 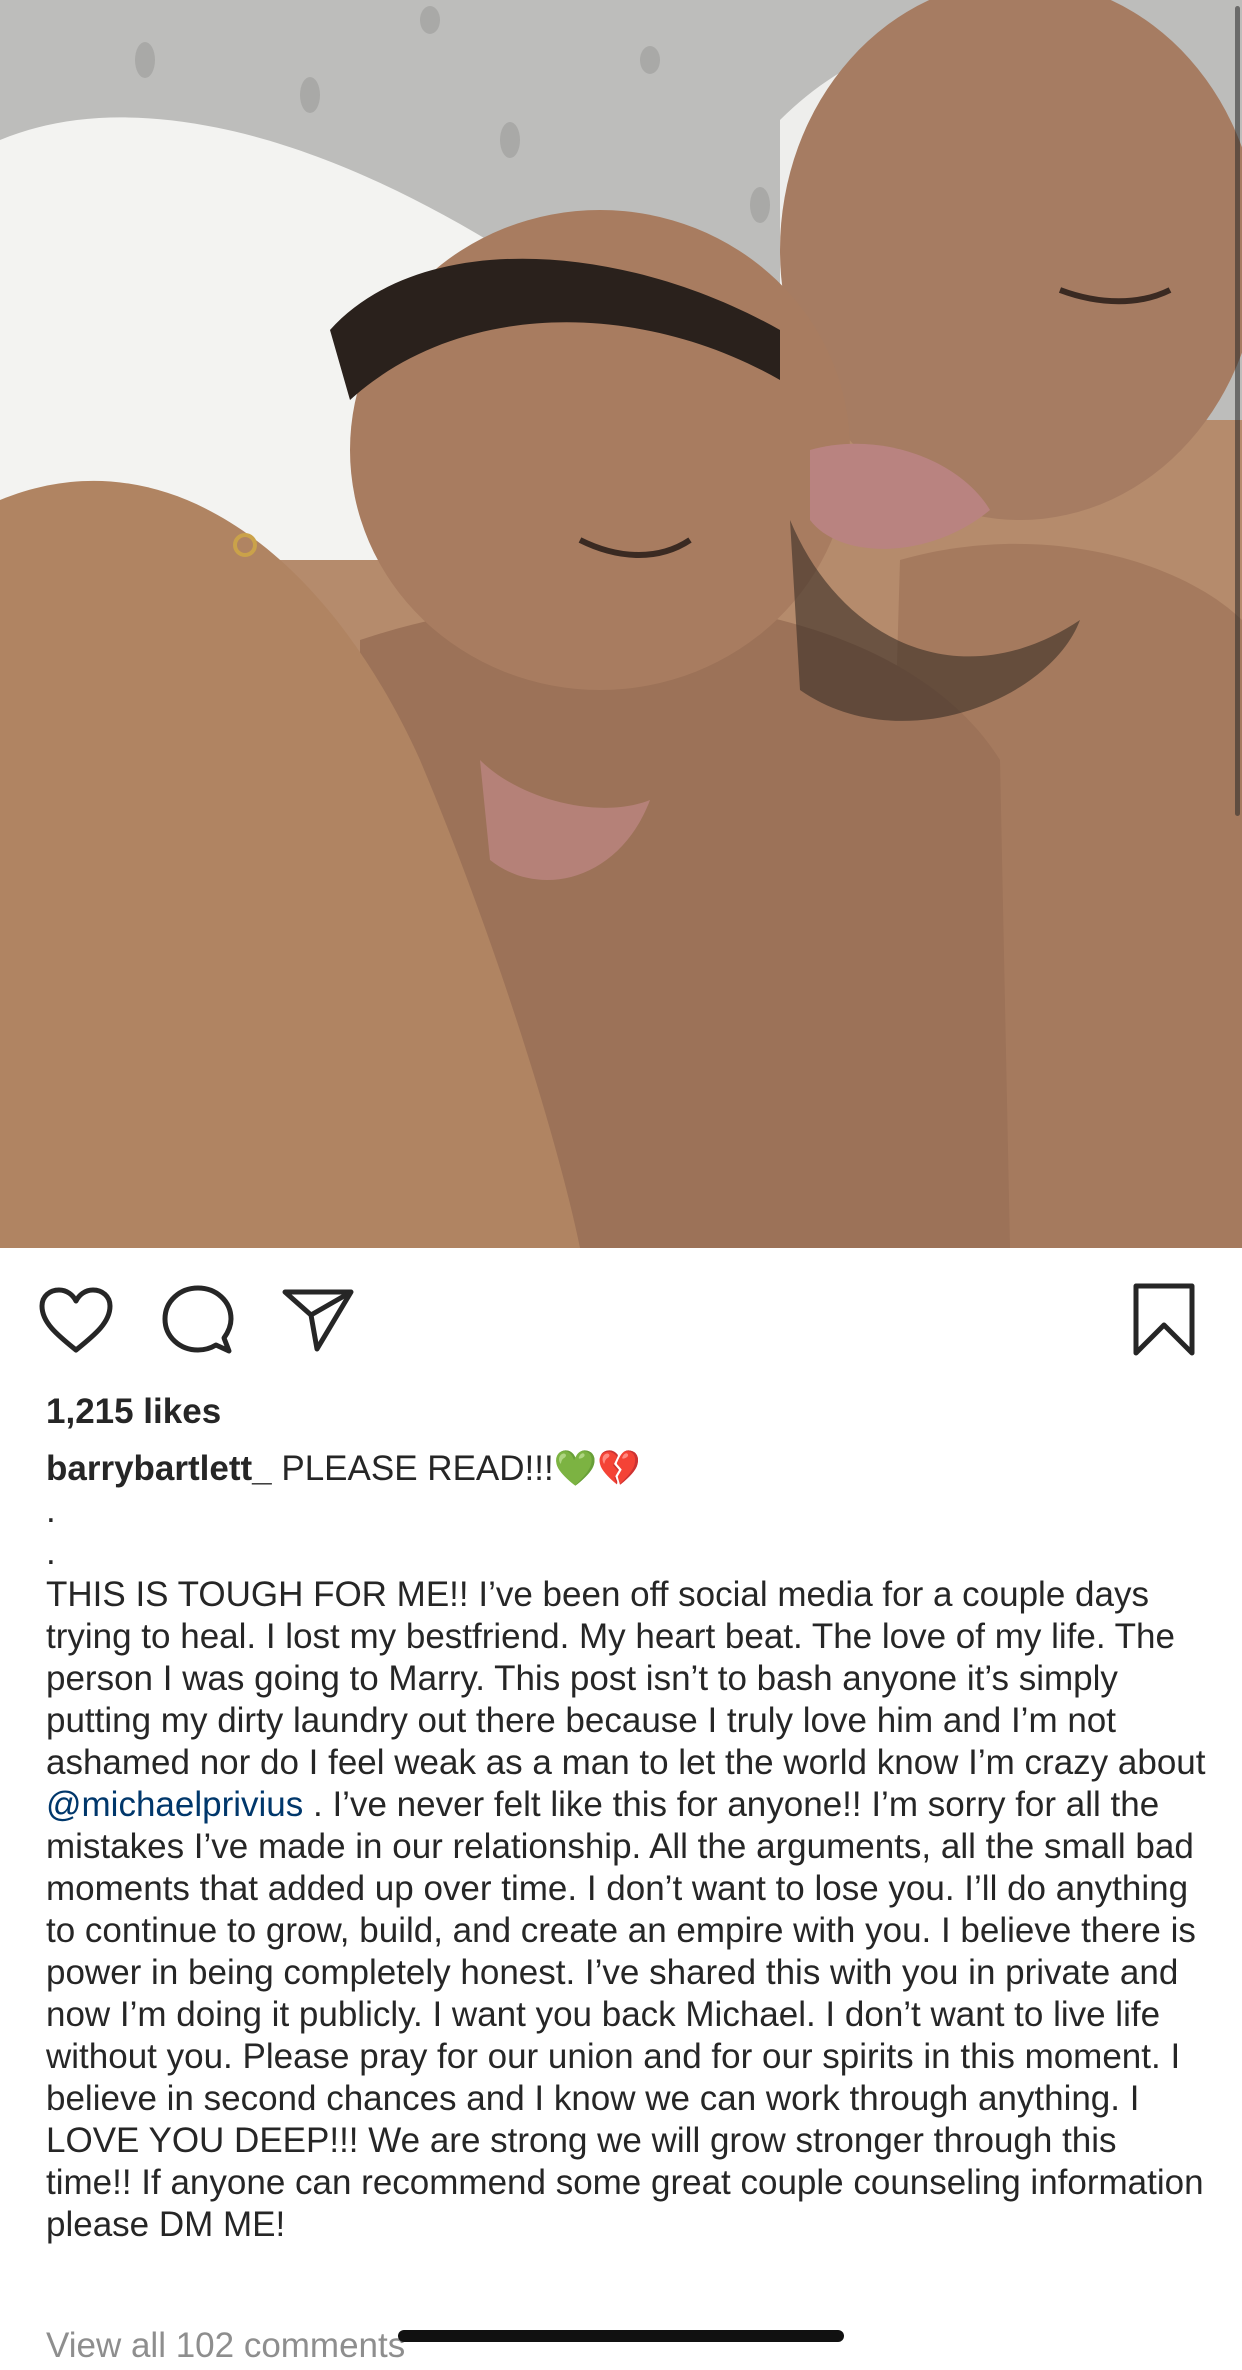 What do you see at coordinates (575, 1468) in the screenshot?
I see `green-heart-icon: 💚` at bounding box center [575, 1468].